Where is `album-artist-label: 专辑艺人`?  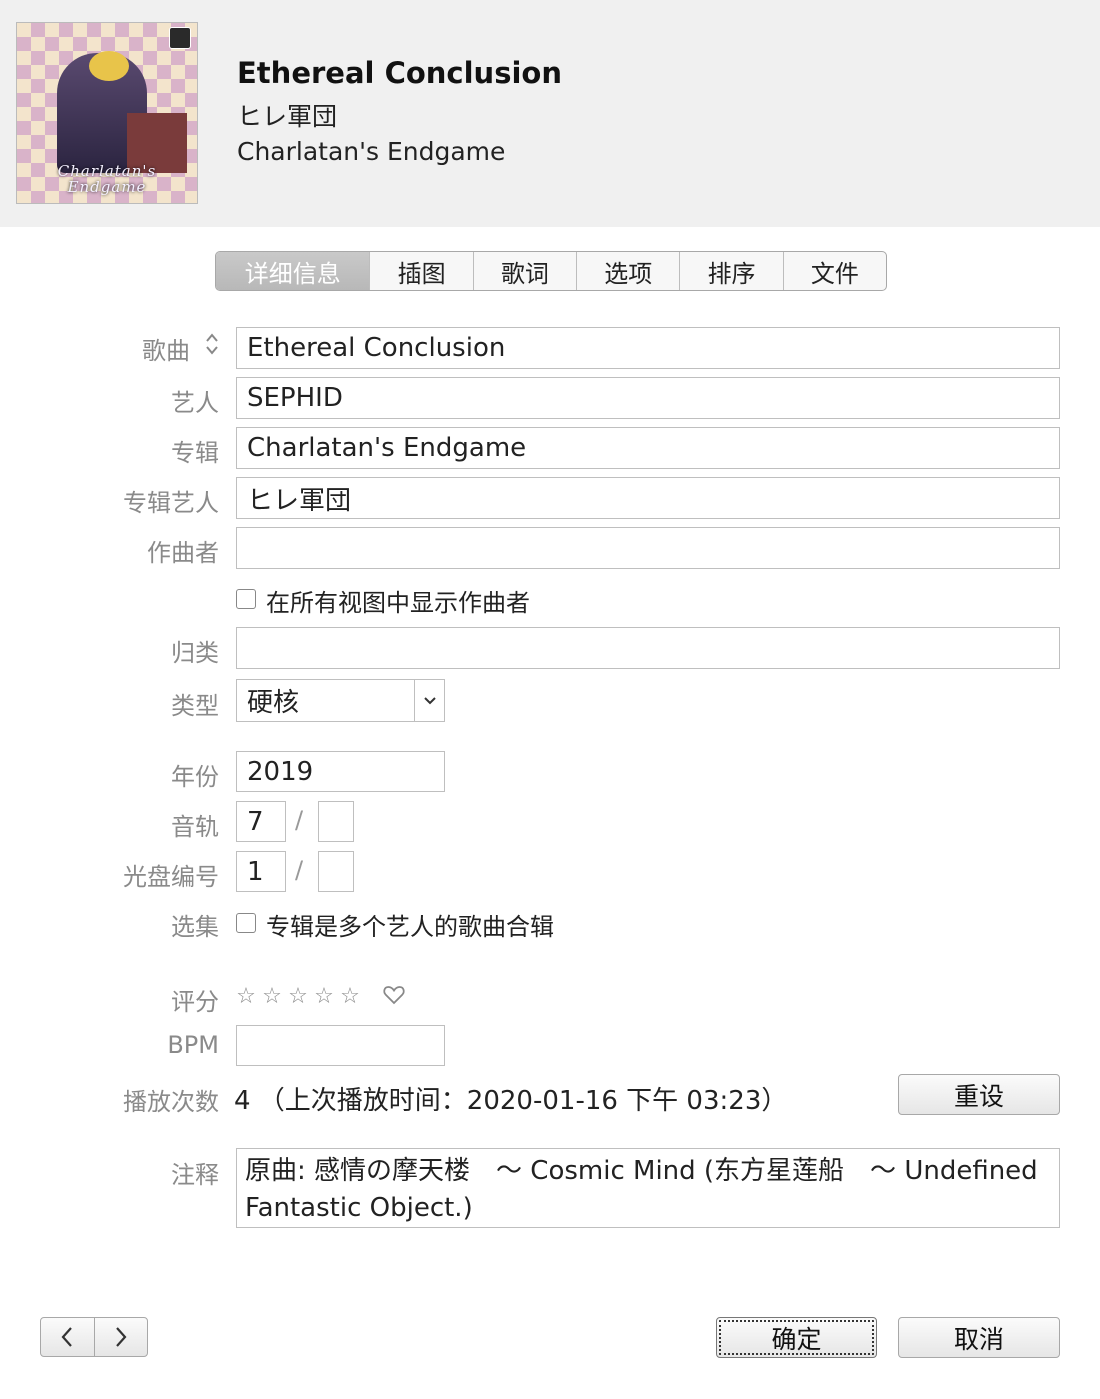
album-artist-label: 专辑艺人 is located at coordinates (171, 503).